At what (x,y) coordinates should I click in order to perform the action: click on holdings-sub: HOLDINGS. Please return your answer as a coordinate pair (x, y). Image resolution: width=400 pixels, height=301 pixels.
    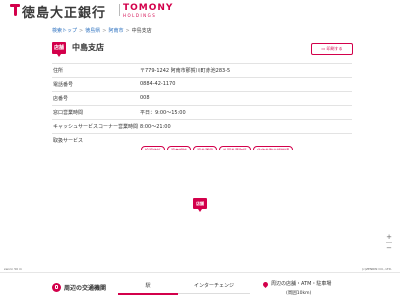
    Looking at the image, I should click on (140, 15).